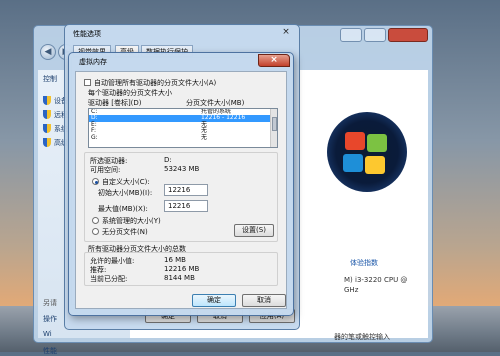  I want to click on no-paging-radio: 无分页文件(N), so click(120, 232).